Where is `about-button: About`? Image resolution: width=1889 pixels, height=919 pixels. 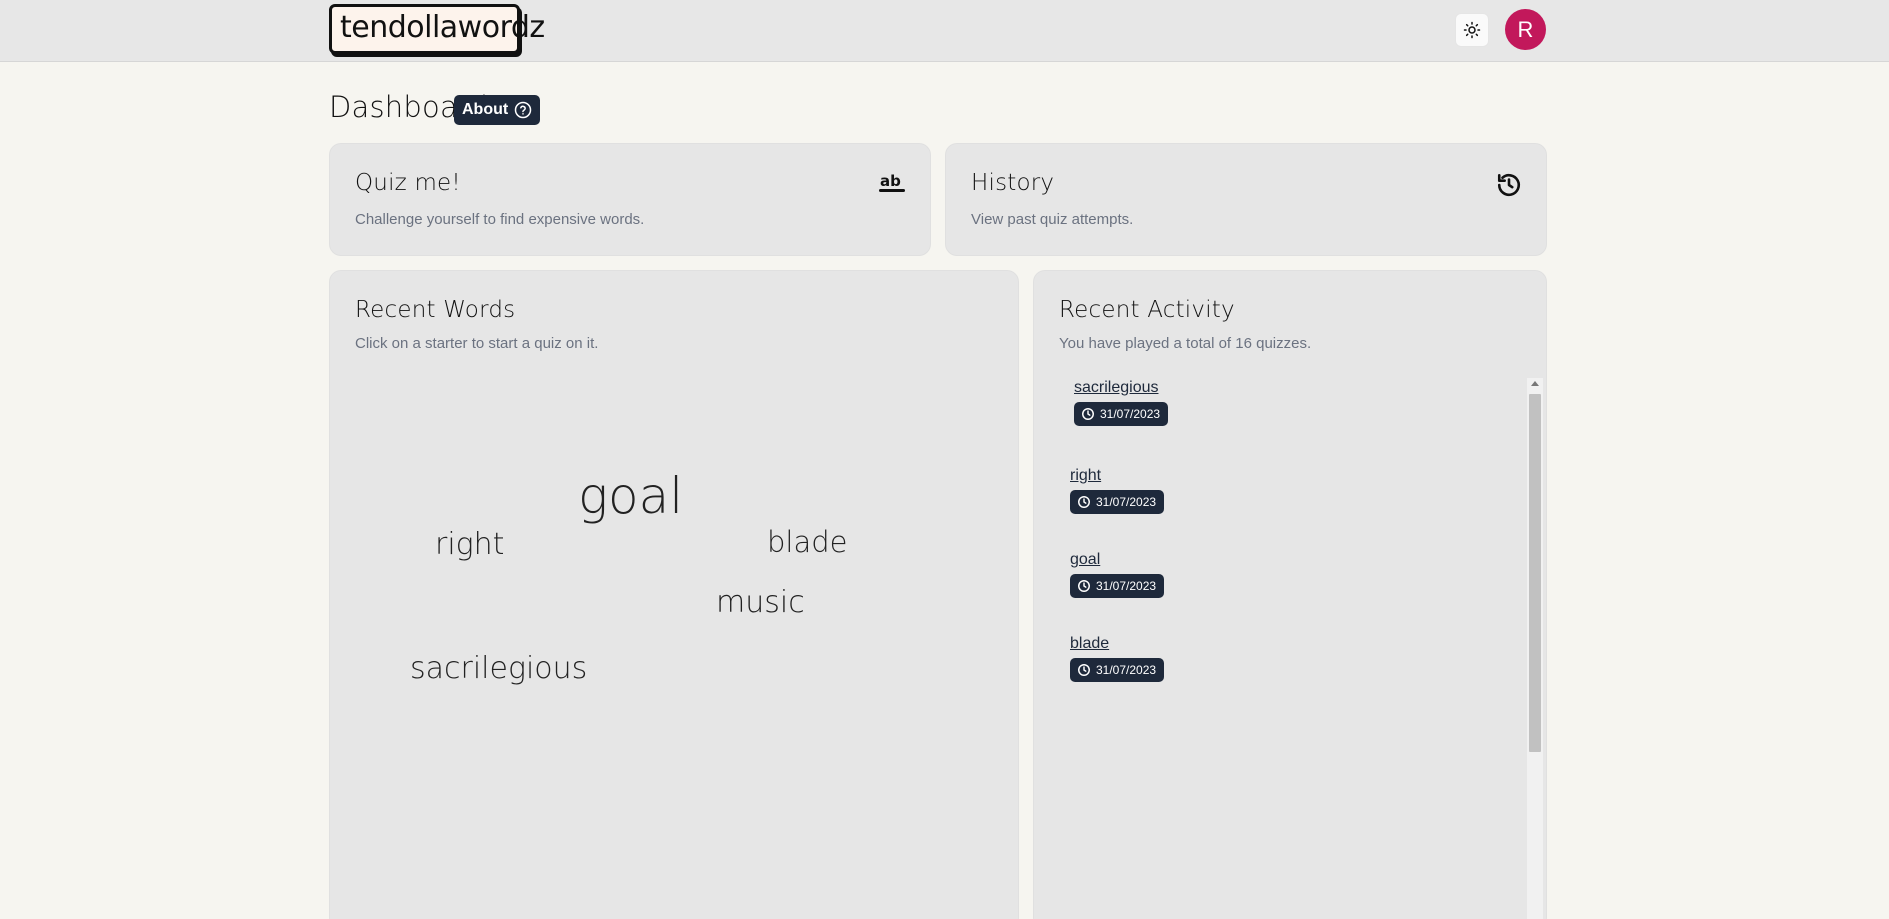
about-button: About is located at coordinates (497, 110).